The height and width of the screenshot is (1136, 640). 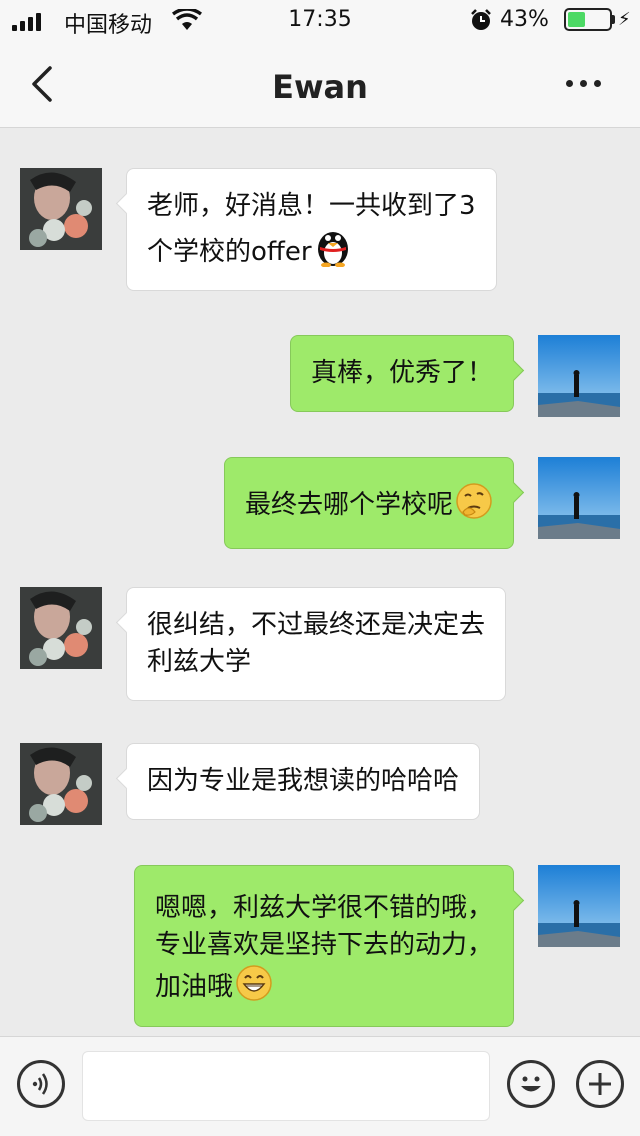 I want to click on battery-level, so click(x=577, y=19).